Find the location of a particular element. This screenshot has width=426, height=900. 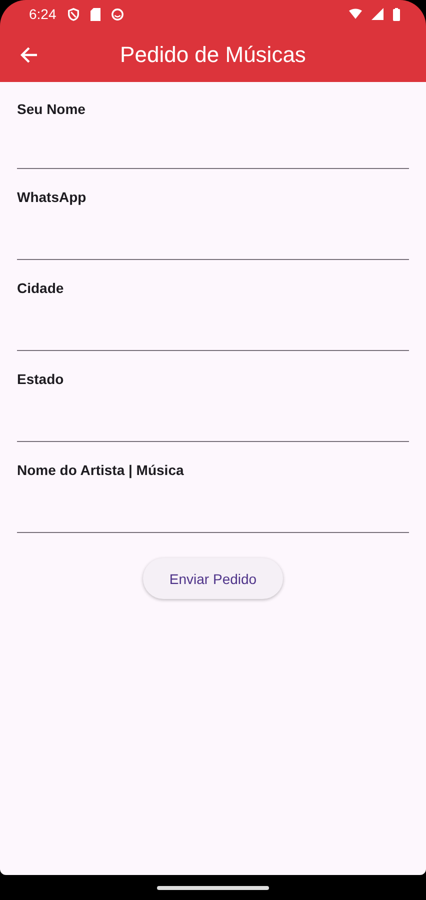

app-bar-title: Pedido de Músicas is located at coordinates (213, 55).